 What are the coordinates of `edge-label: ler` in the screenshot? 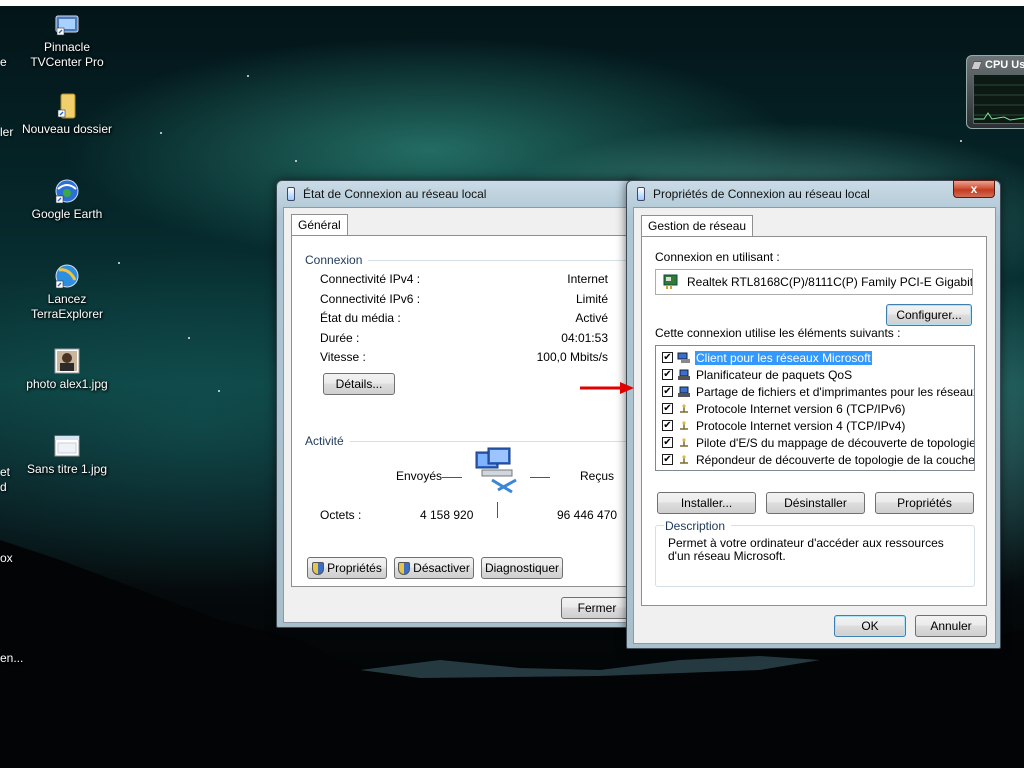 It's located at (7, 132).